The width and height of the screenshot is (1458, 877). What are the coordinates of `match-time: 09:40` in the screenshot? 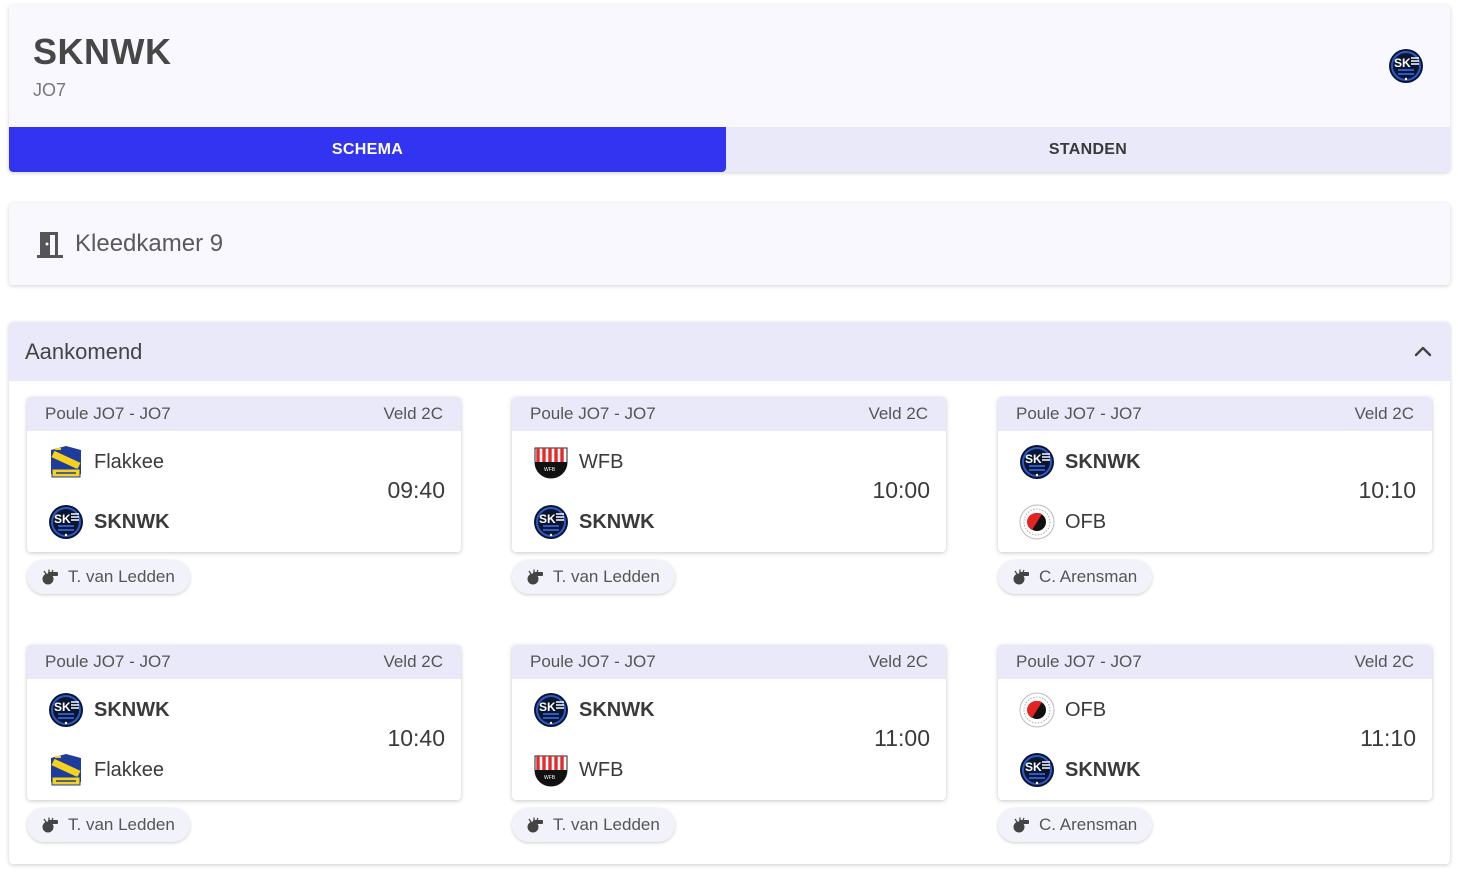 It's located at (416, 490).